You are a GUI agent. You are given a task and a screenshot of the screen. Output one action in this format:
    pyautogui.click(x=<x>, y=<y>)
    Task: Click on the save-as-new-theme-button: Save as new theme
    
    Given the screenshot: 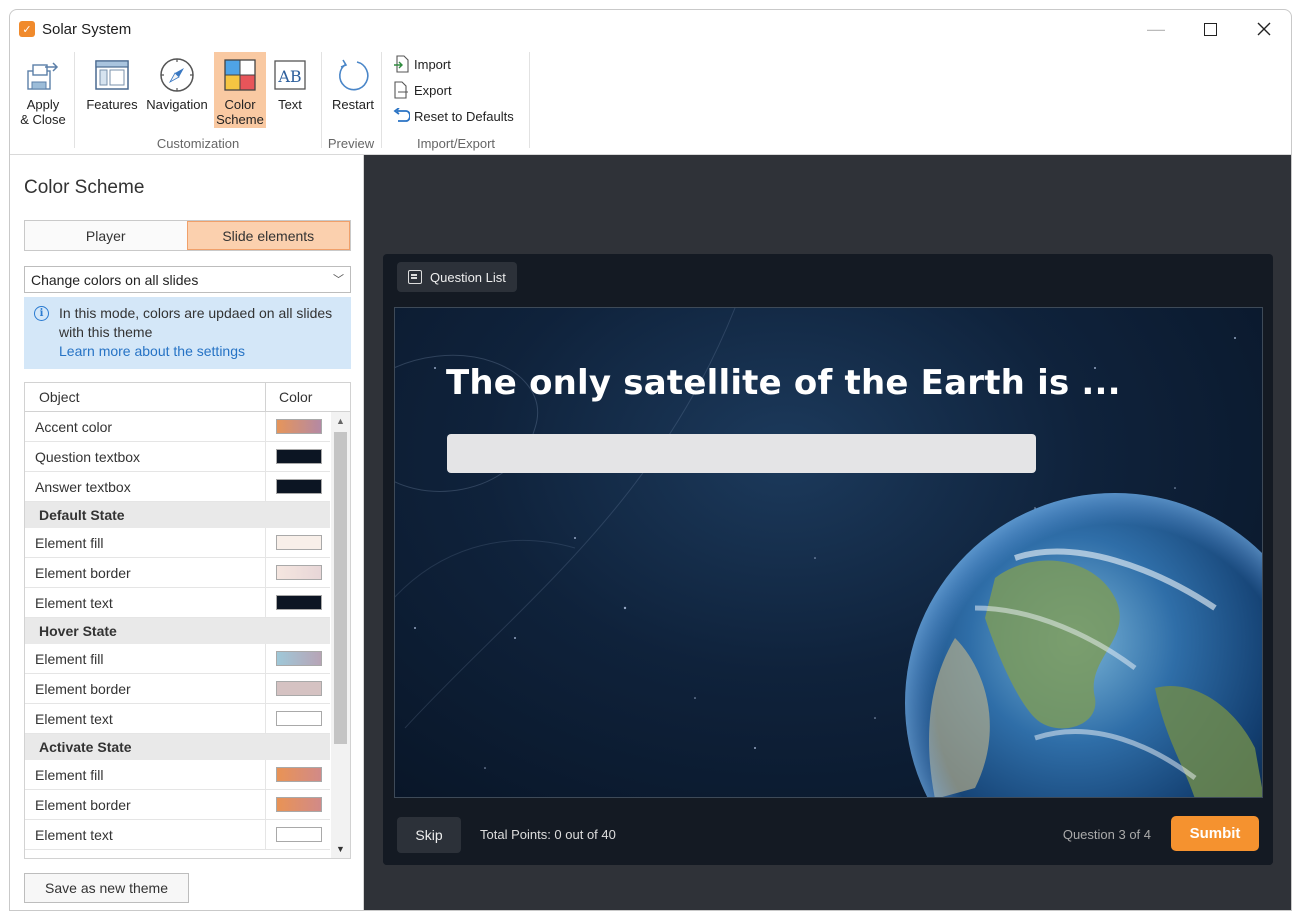 What is the action you would take?
    pyautogui.click(x=106, y=888)
    